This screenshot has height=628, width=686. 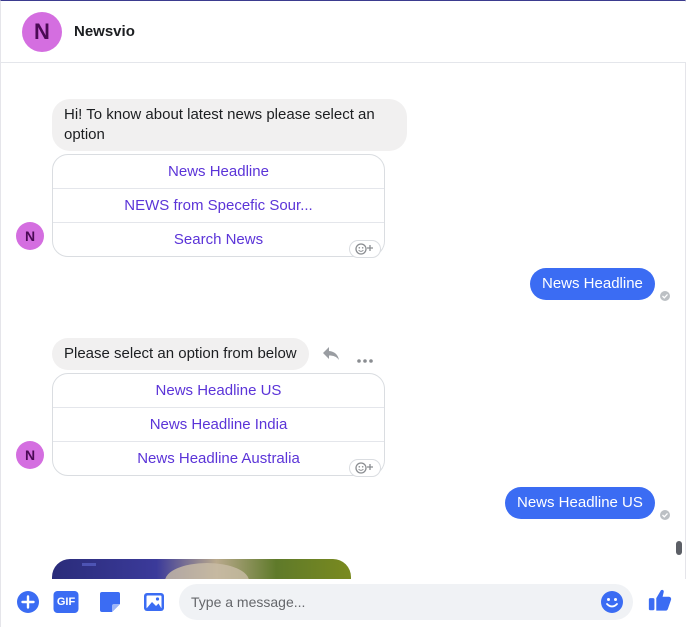 I want to click on news-image-card, so click(x=201, y=569).